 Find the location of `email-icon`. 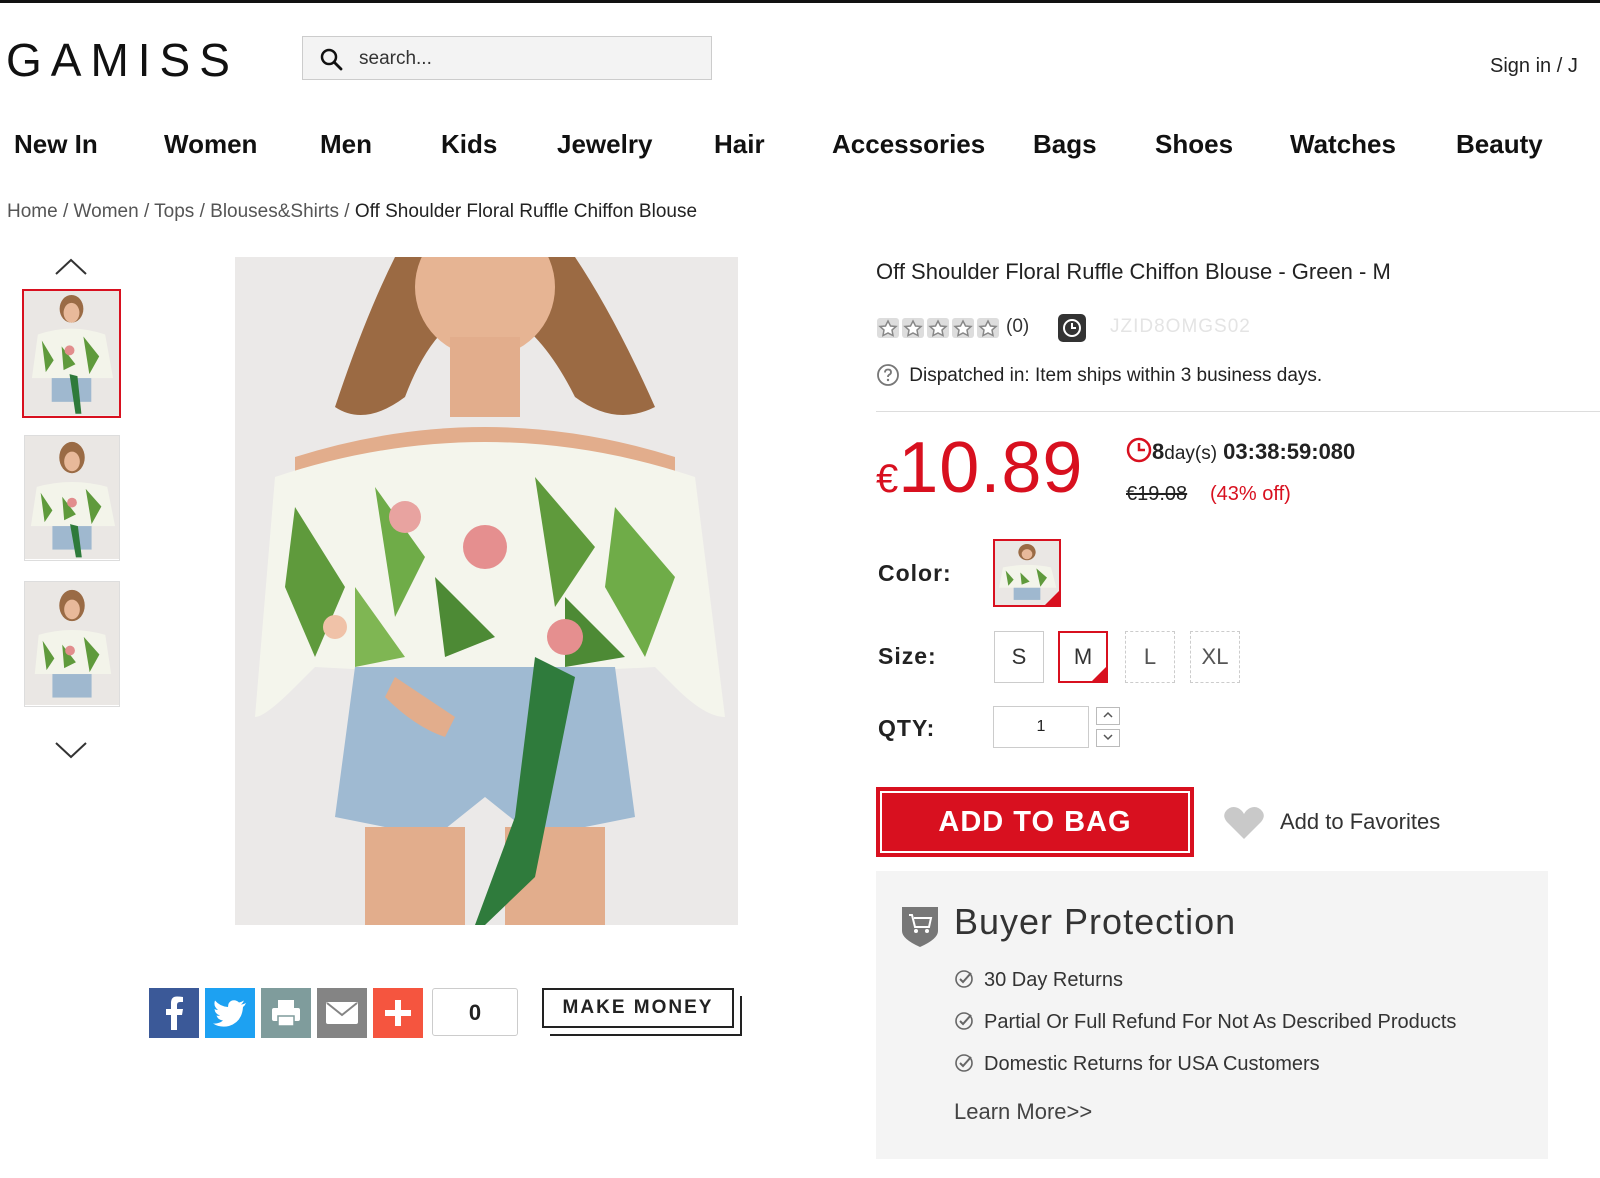

email-icon is located at coordinates (342, 1013).